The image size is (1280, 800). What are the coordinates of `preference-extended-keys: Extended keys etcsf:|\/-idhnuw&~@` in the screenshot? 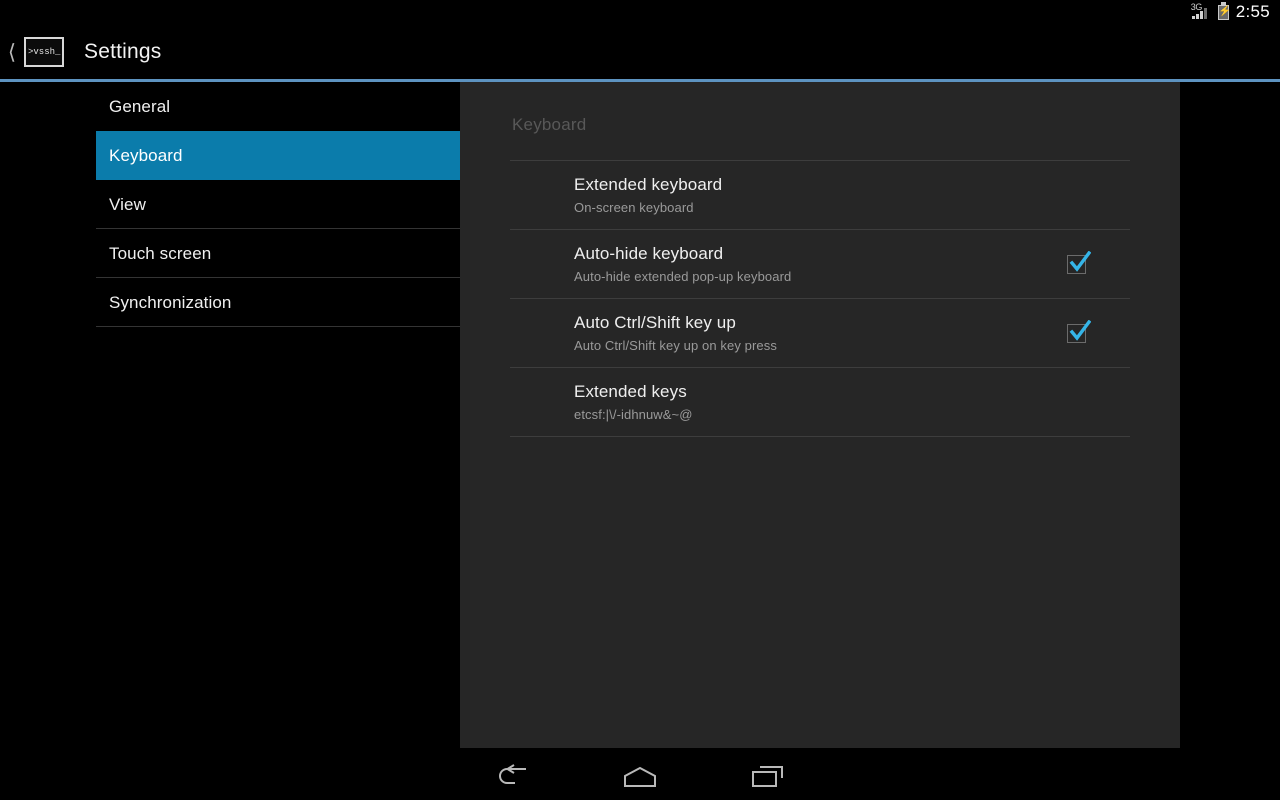 It's located at (820, 402).